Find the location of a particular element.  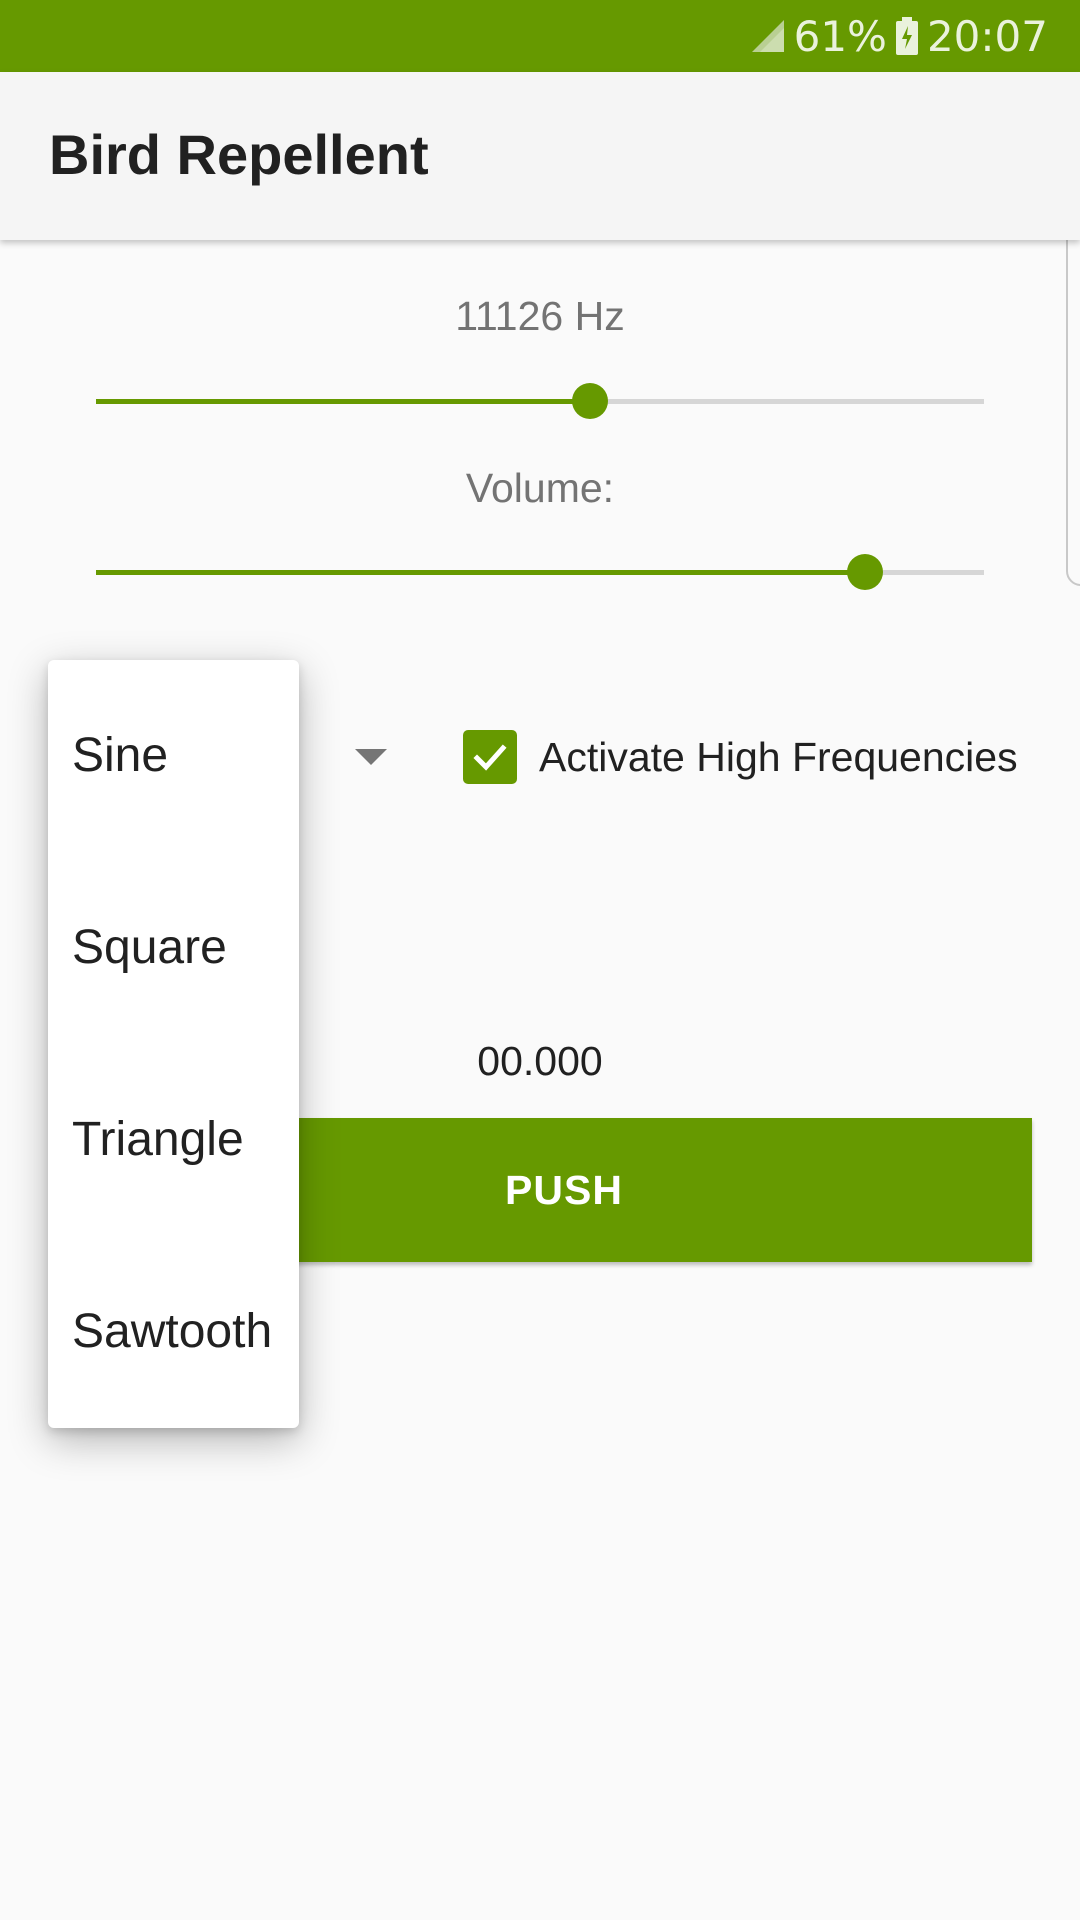

waveform-dropdown-menu: Sine Square Triangle Sawtooth is located at coordinates (173, 1044).